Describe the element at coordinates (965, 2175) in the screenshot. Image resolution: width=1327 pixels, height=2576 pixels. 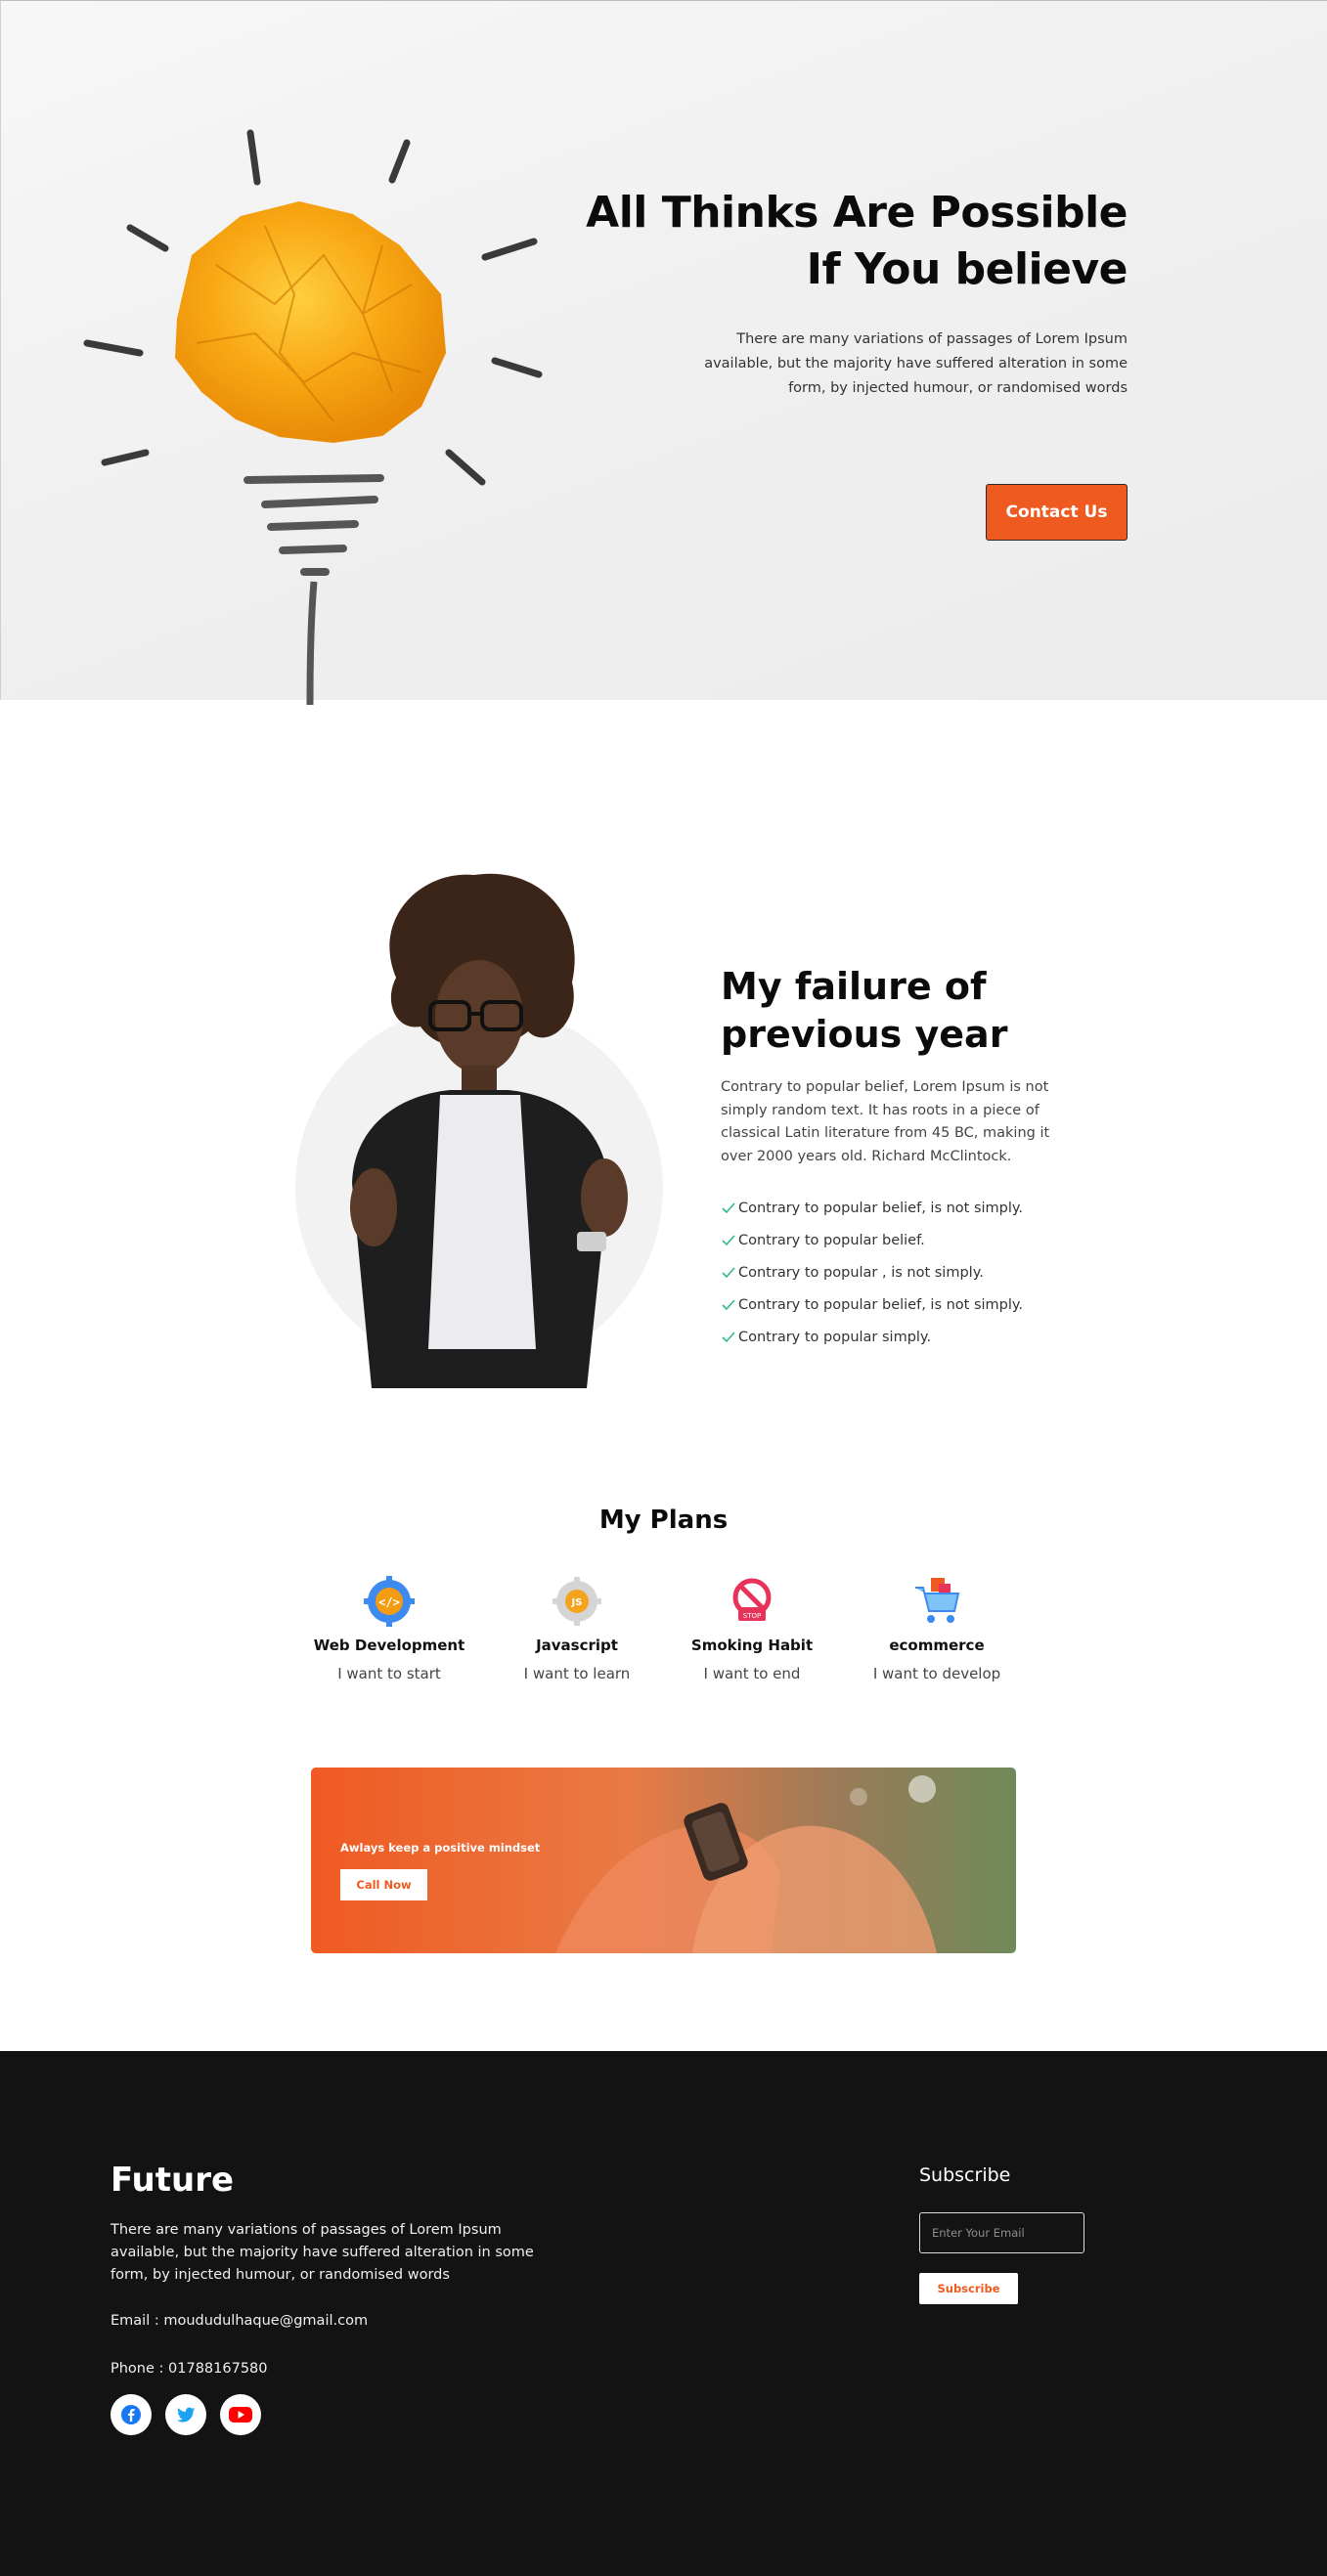
I see `subscribe-title: Subscribe` at that location.